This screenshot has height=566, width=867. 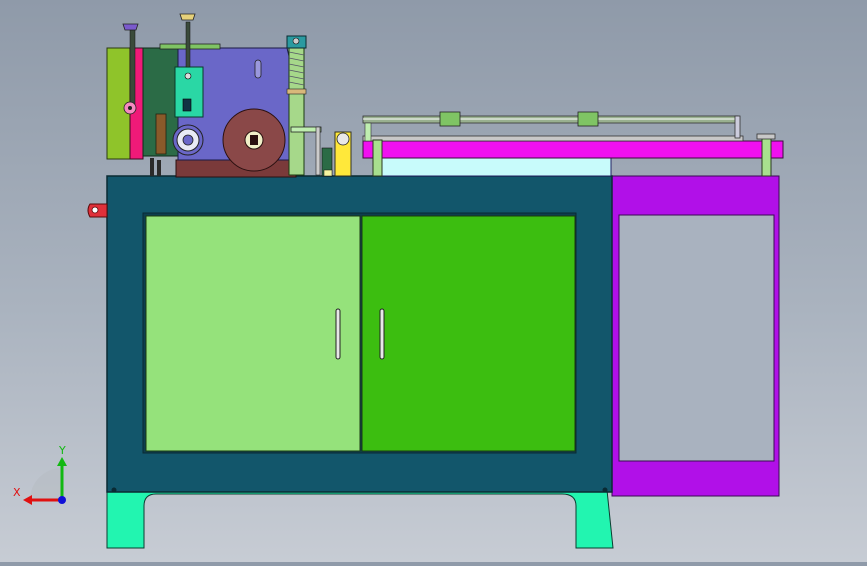 I want to click on x-axis-label: X, so click(x=17, y=492).